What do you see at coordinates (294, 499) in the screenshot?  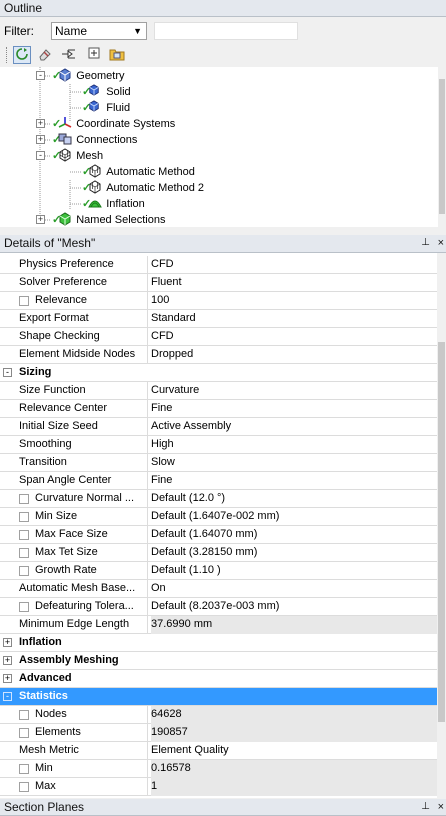 I see `property-value: Default (12.0 °)` at bounding box center [294, 499].